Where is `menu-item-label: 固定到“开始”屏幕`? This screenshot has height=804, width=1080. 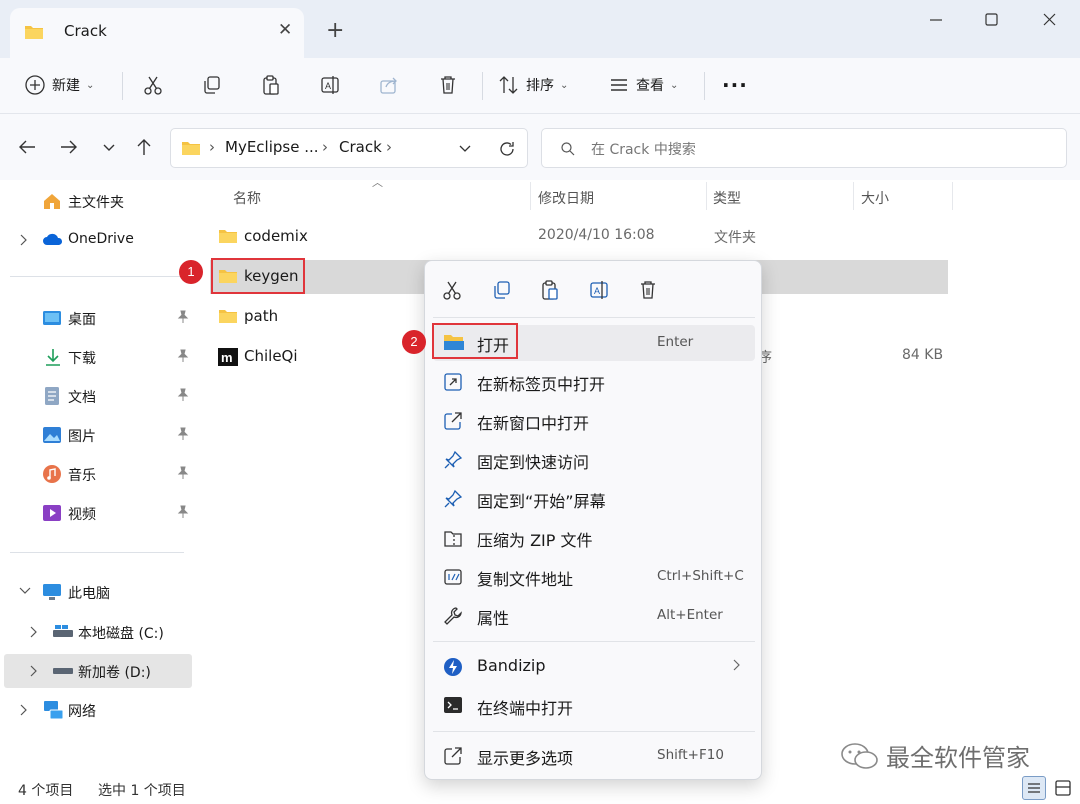
menu-item-label: 固定到“开始”屏幕 is located at coordinates (541, 501).